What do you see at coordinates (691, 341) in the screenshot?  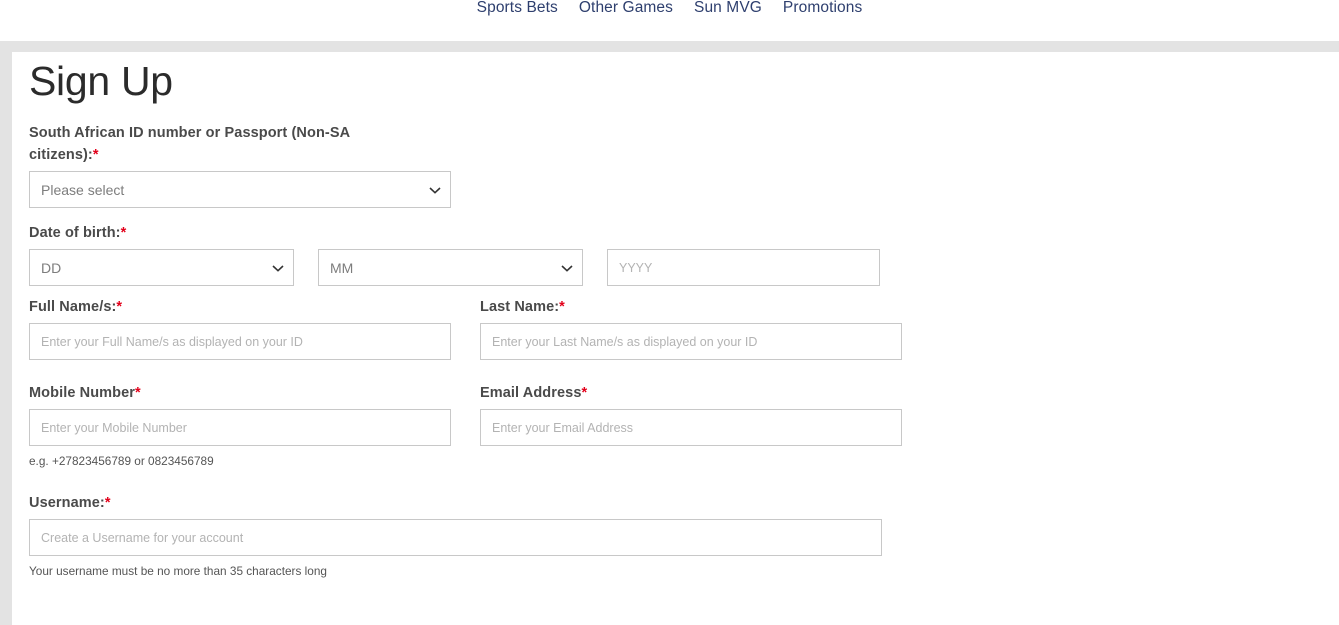 I see `last-name-input` at bounding box center [691, 341].